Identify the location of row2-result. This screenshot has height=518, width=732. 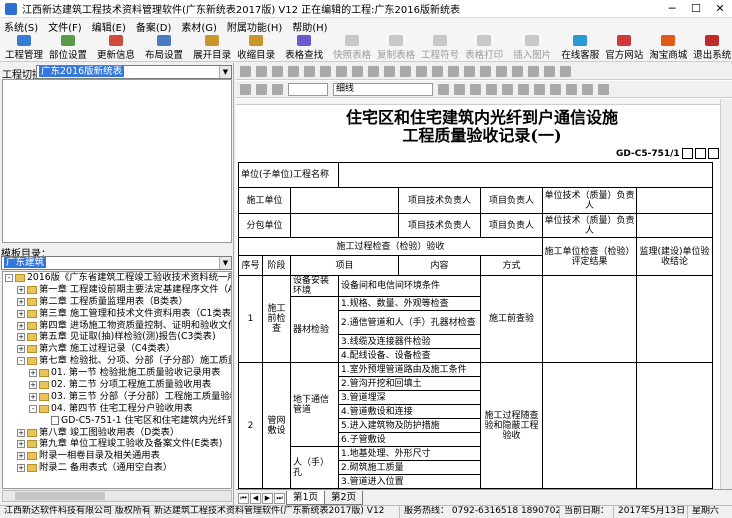
(590, 425).